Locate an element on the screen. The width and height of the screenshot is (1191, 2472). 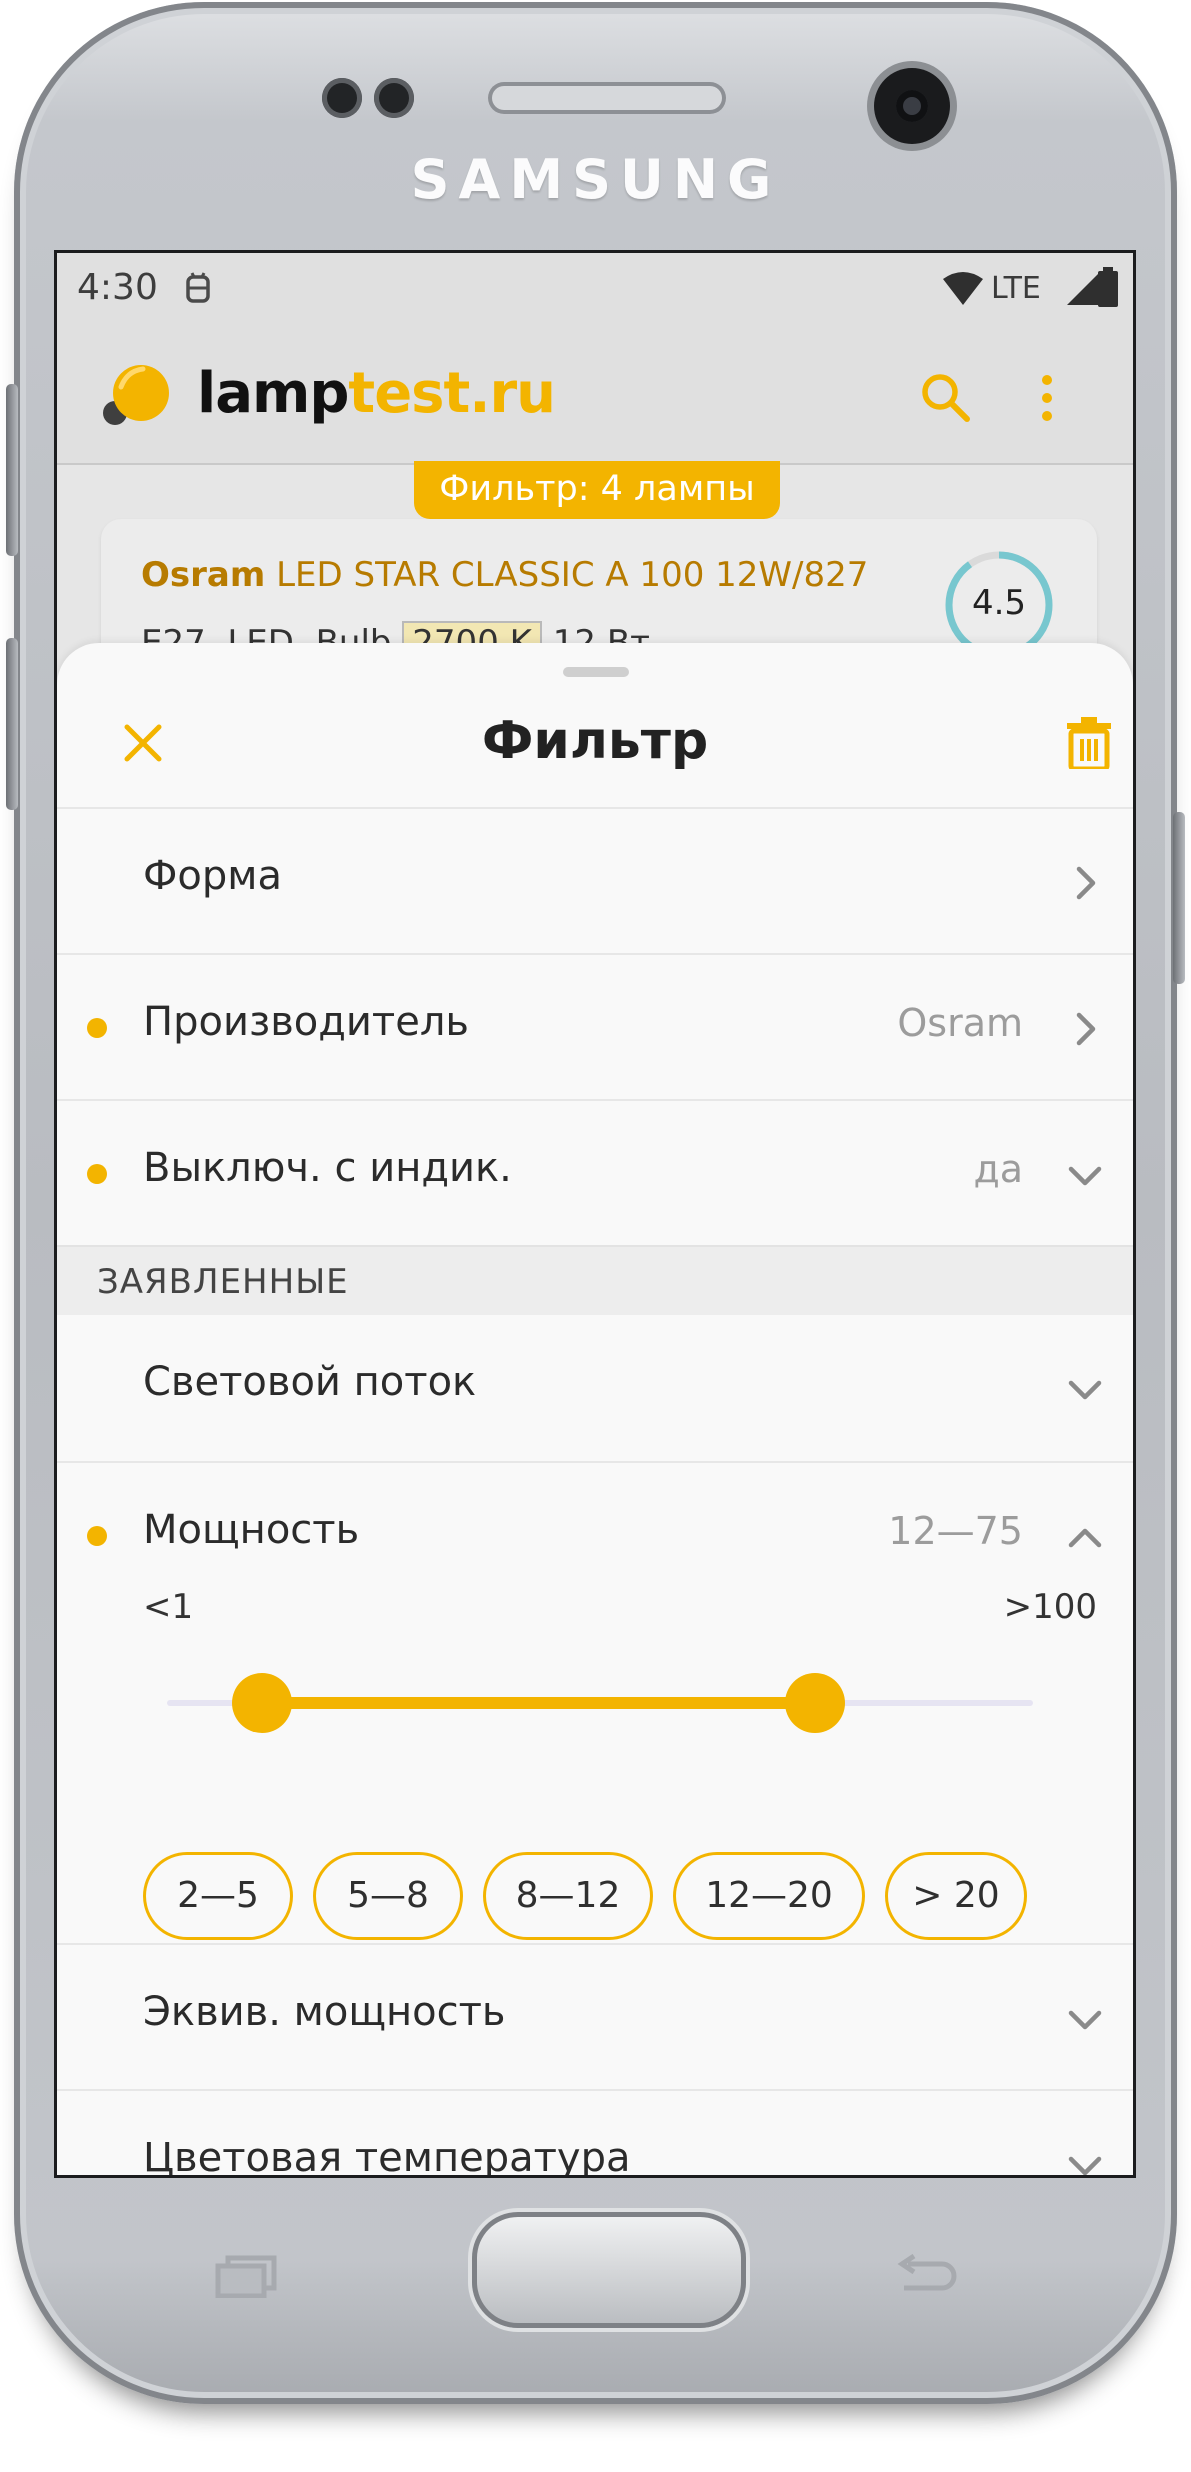
search-icon is located at coordinates (945, 397).